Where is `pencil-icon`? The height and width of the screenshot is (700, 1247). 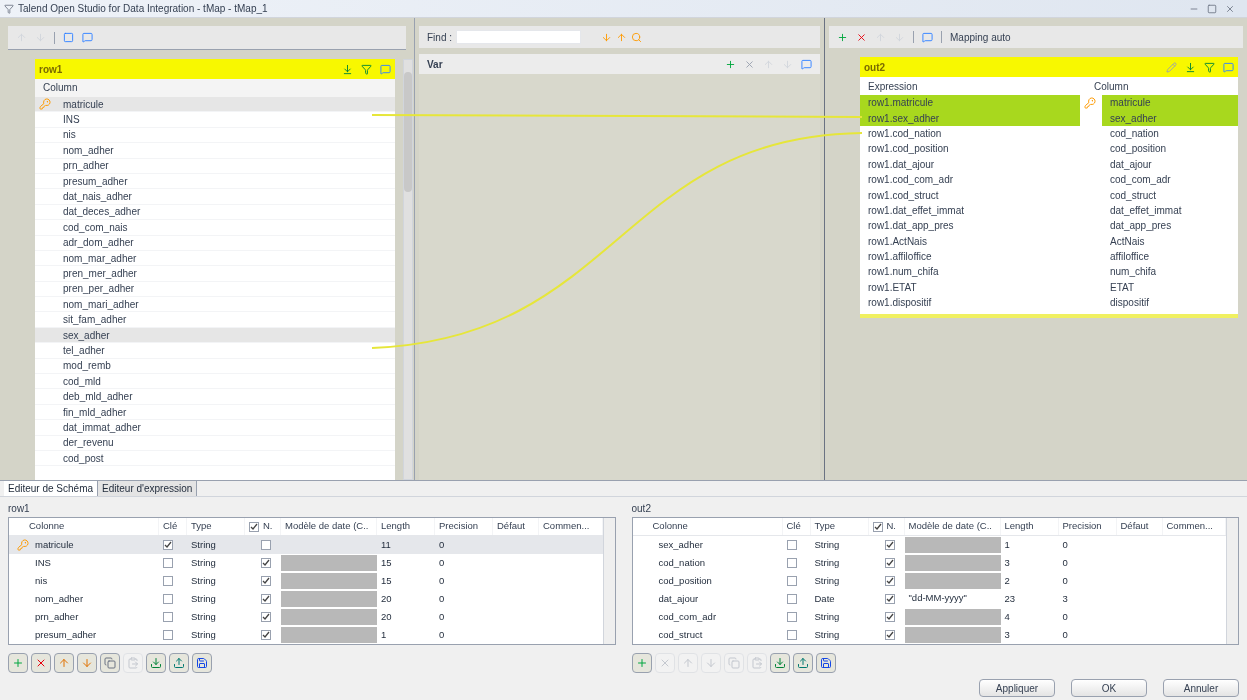 pencil-icon is located at coordinates (1171, 67).